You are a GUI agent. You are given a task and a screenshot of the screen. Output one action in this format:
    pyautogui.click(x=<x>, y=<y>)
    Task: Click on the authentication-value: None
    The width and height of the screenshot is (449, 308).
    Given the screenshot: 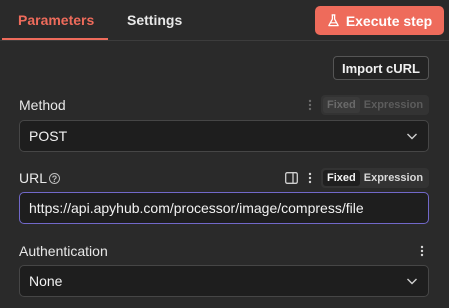 What is the action you would take?
    pyautogui.click(x=46, y=281)
    